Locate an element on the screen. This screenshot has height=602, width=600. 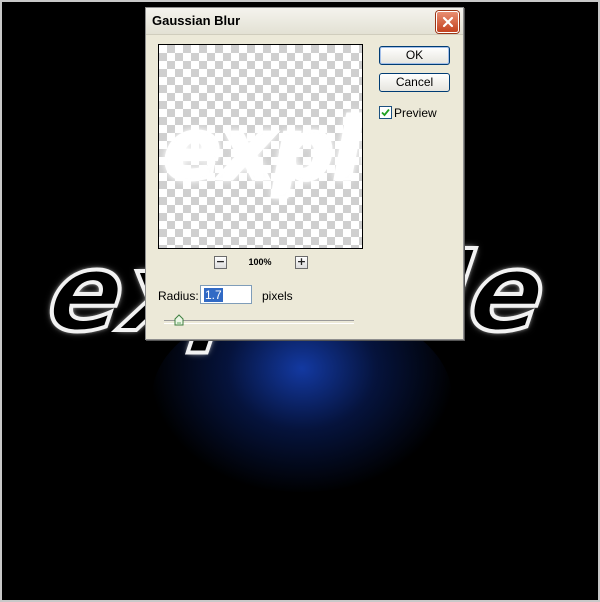
radius-slider-thumb is located at coordinates (179, 320).